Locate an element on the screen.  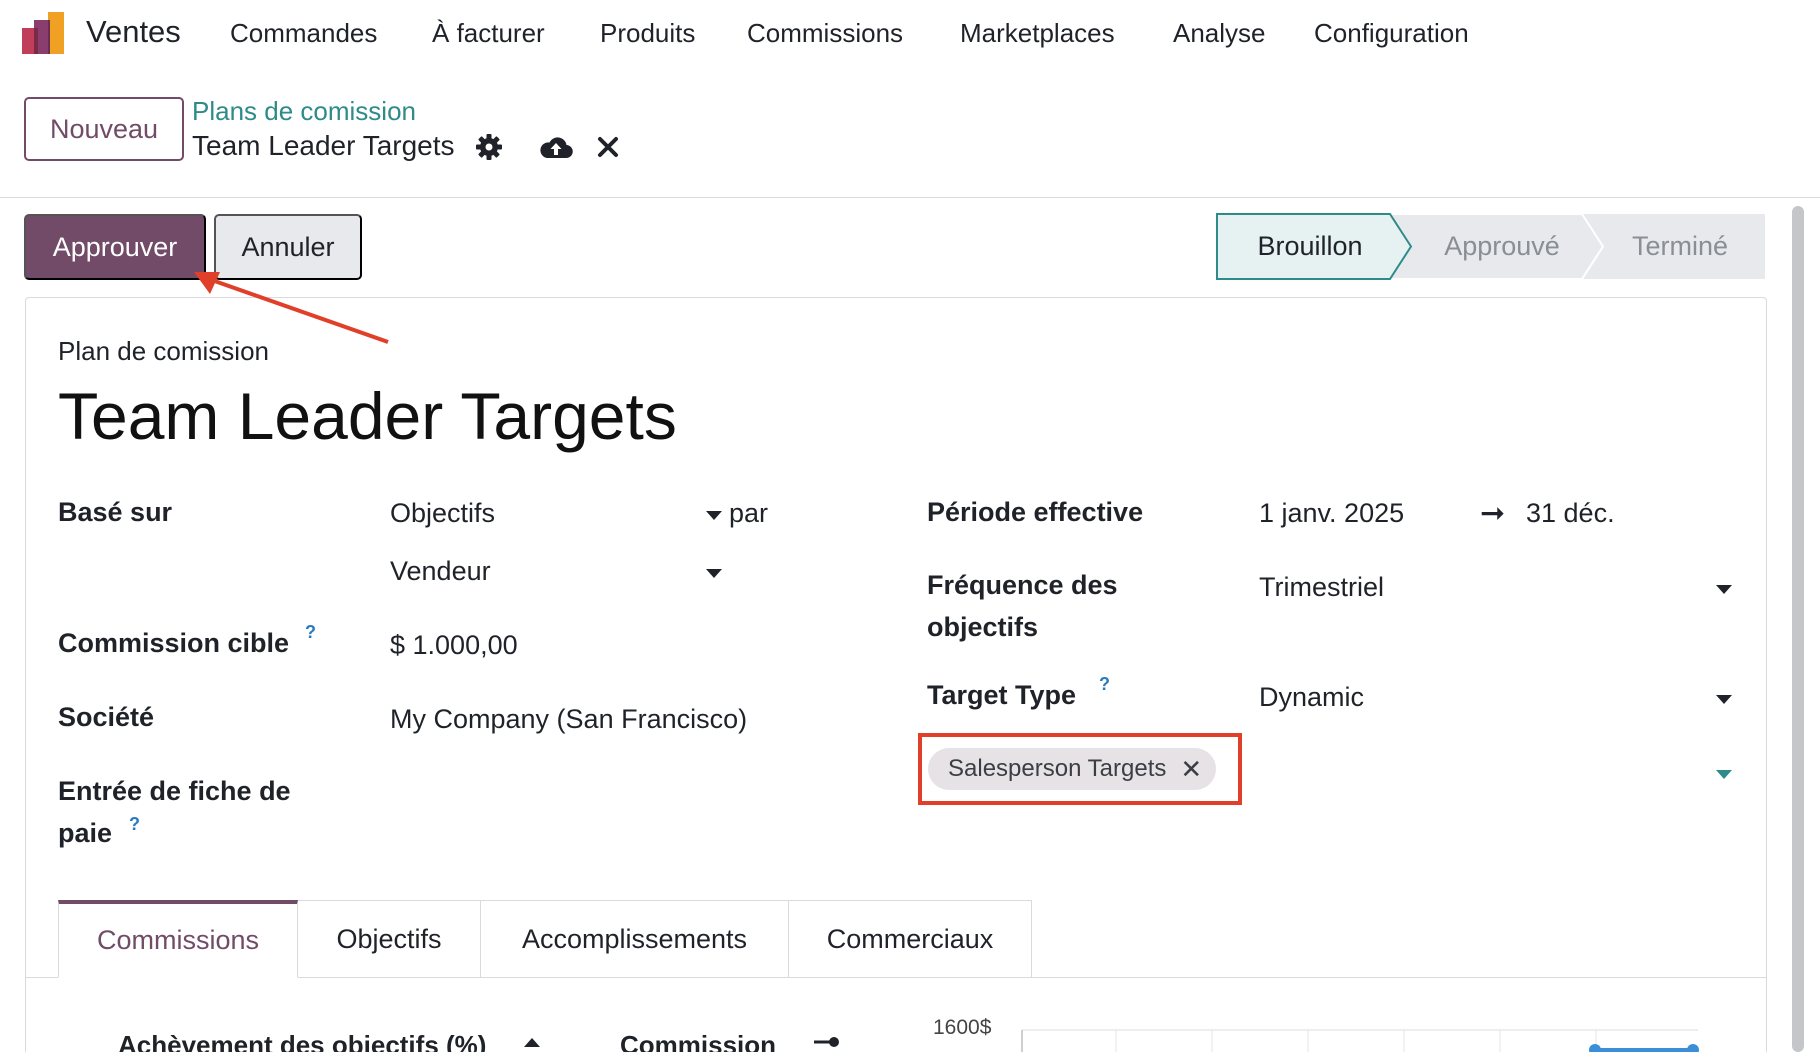
target-type-caret-icon is located at coordinates (1724, 699).